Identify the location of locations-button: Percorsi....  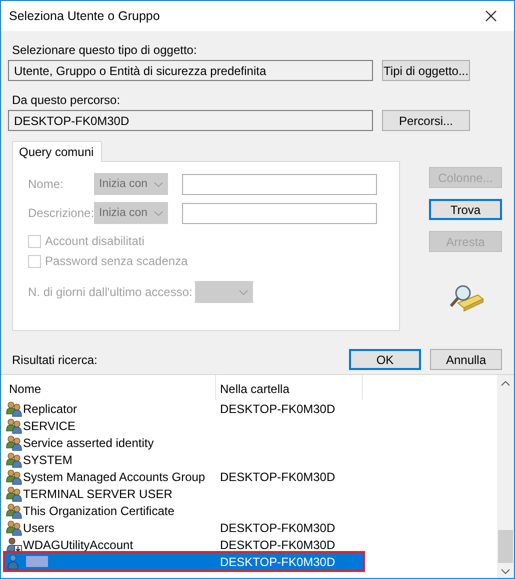
(426, 120).